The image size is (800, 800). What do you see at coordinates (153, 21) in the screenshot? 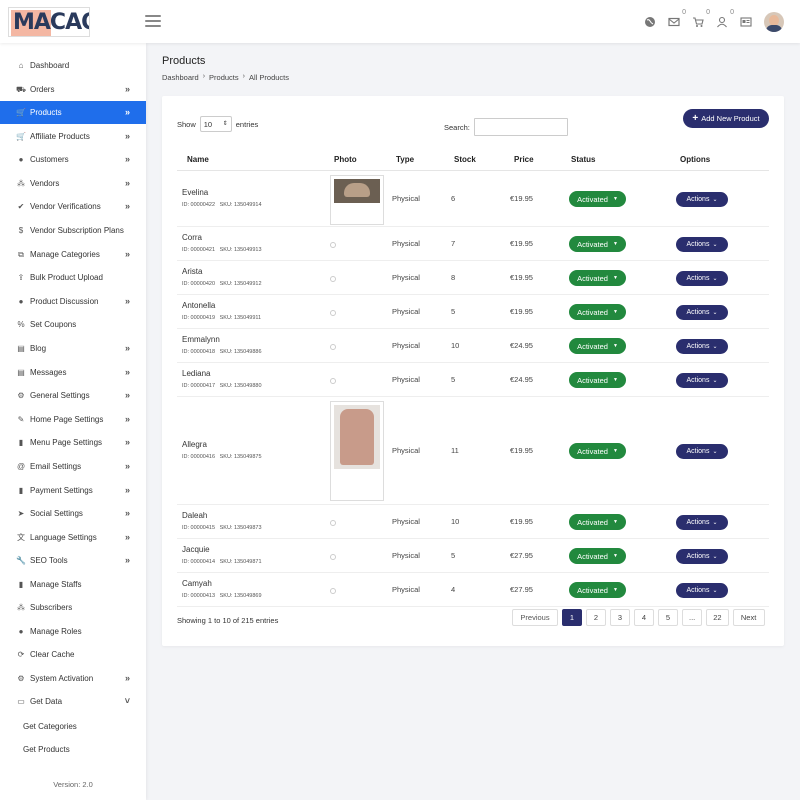
I see `menu-toggle-icon` at bounding box center [153, 21].